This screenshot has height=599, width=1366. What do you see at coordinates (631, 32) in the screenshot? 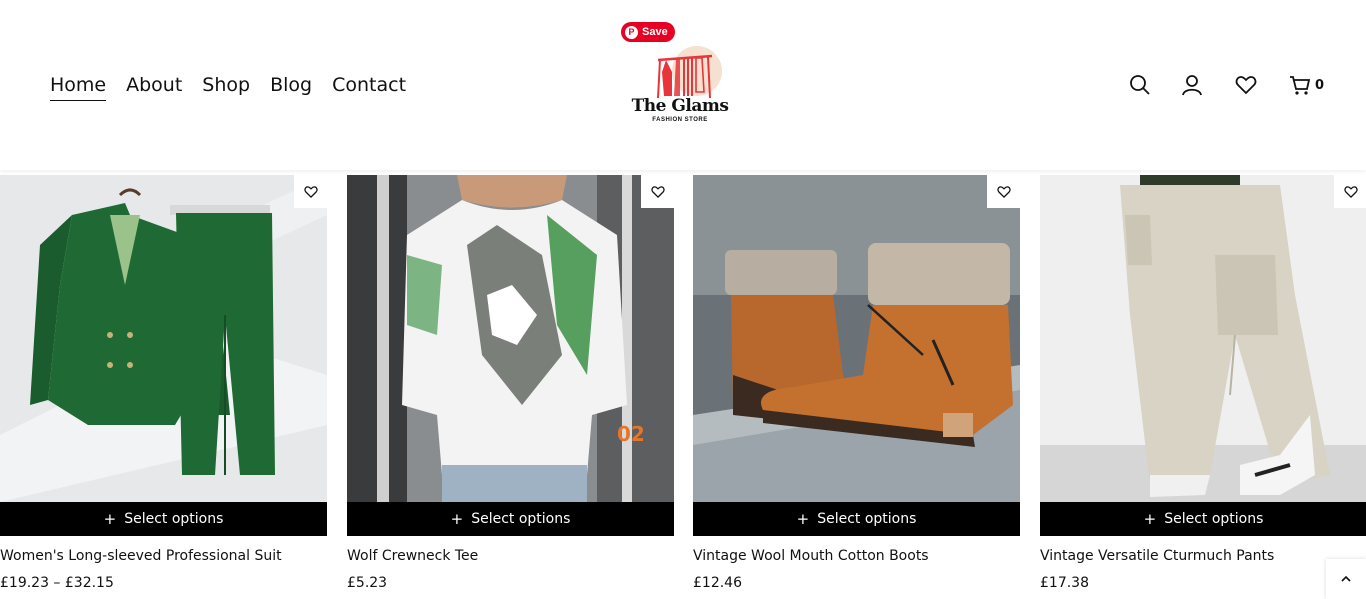
I see `pinterest-icon: P` at bounding box center [631, 32].